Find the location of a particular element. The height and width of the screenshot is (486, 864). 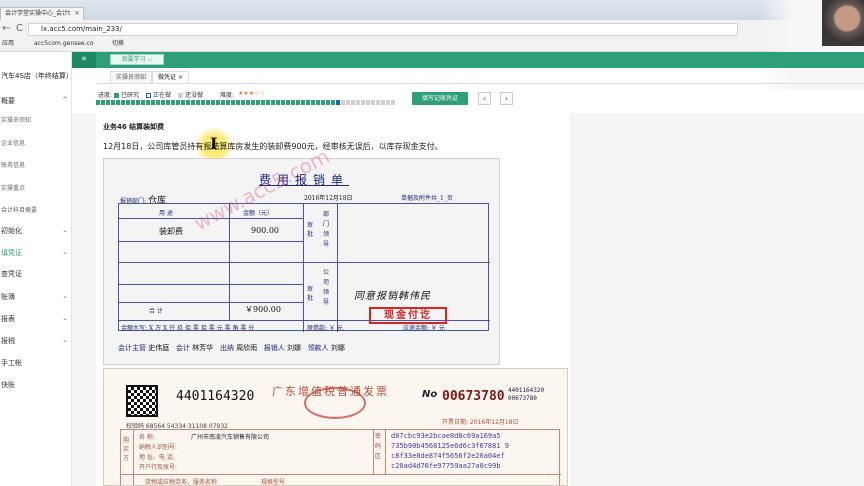

sidebar-item-label: 会计科目概要 is located at coordinates (19, 210).